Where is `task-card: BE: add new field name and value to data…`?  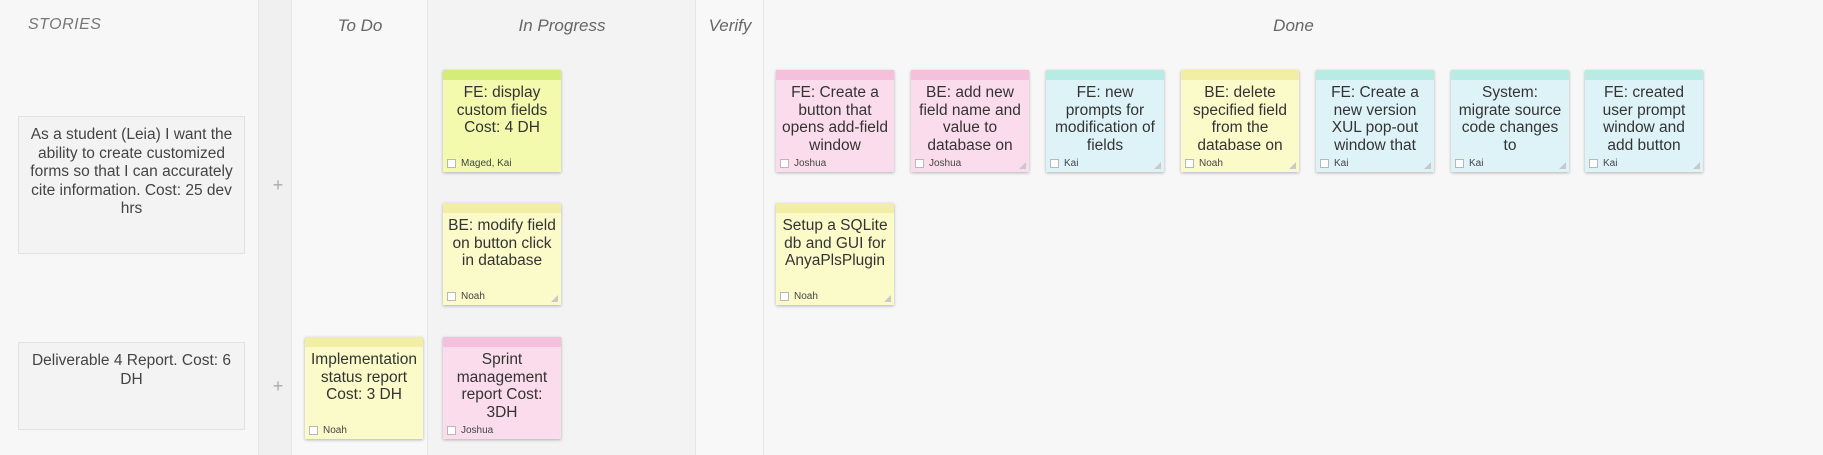 task-card: BE: add new field name and value to data… is located at coordinates (970, 121).